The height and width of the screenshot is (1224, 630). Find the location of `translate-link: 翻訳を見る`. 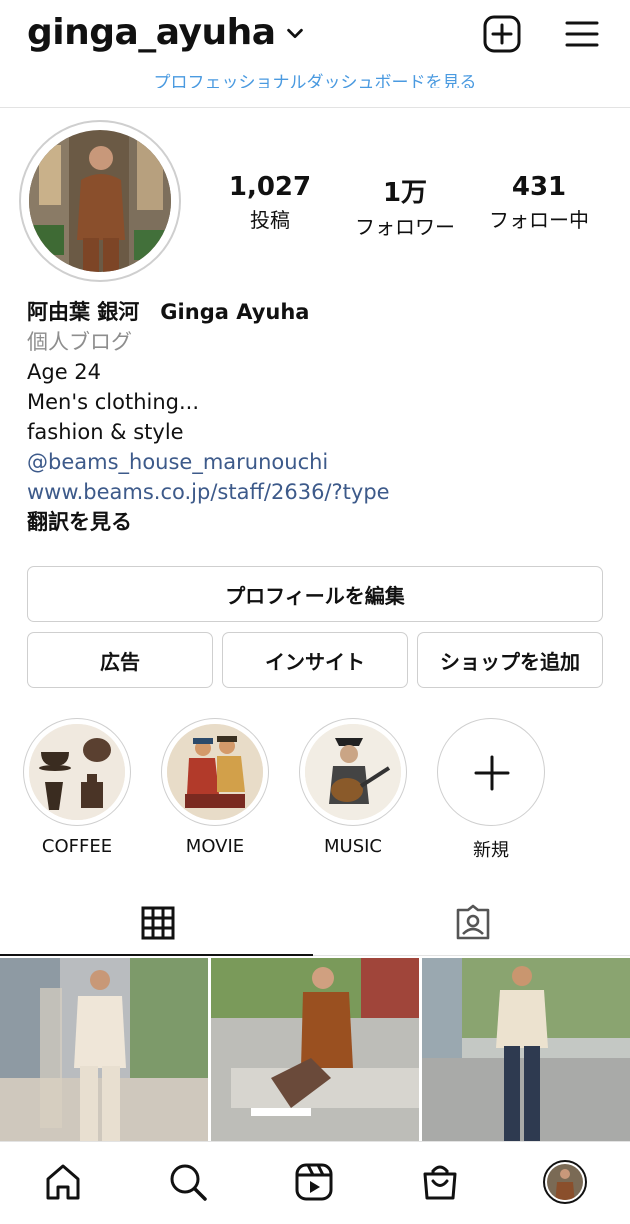

translate-link: 翻訳を見る is located at coordinates (317, 522).